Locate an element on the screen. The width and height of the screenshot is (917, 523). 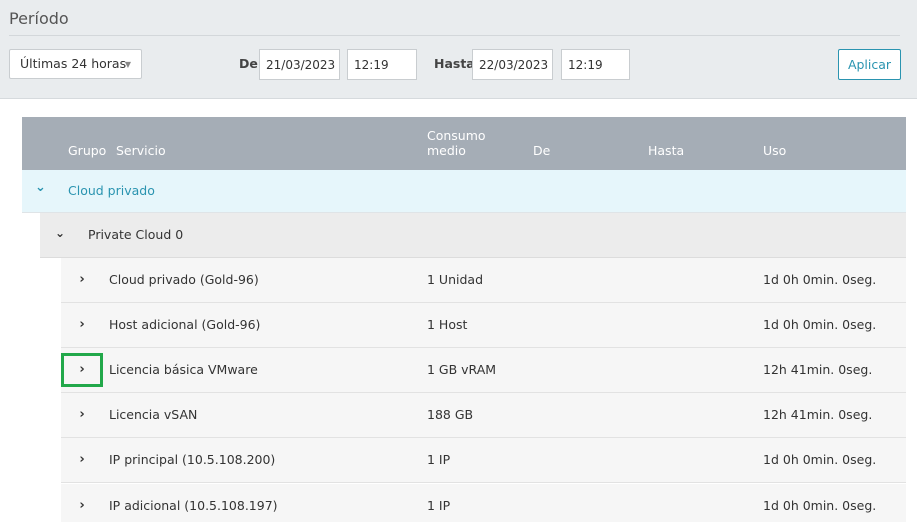
header-consumo-line1: Consumo is located at coordinates (456, 135).